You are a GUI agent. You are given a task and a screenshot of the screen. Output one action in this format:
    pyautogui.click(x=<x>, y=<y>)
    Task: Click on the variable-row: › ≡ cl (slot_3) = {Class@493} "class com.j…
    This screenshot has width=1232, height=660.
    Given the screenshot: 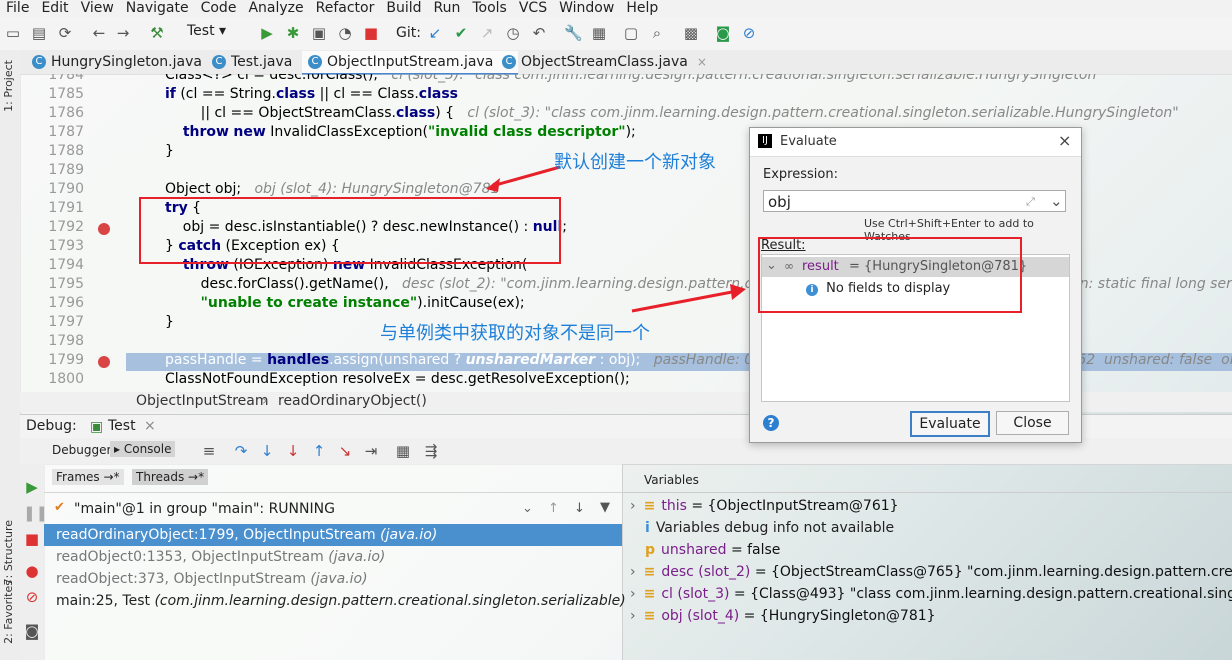 What is the action you would take?
    pyautogui.click(x=931, y=594)
    